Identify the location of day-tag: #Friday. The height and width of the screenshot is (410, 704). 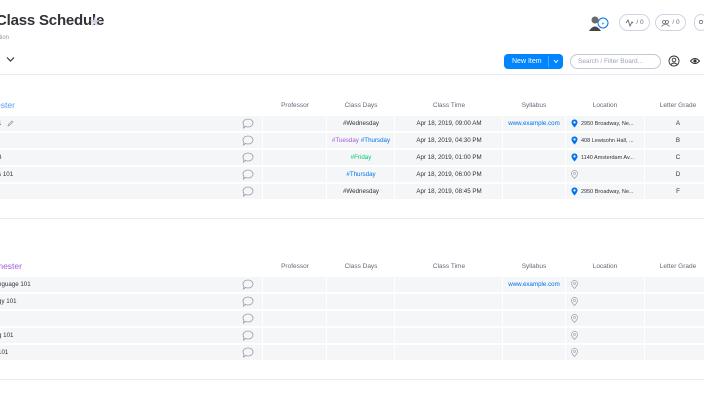
(361, 157).